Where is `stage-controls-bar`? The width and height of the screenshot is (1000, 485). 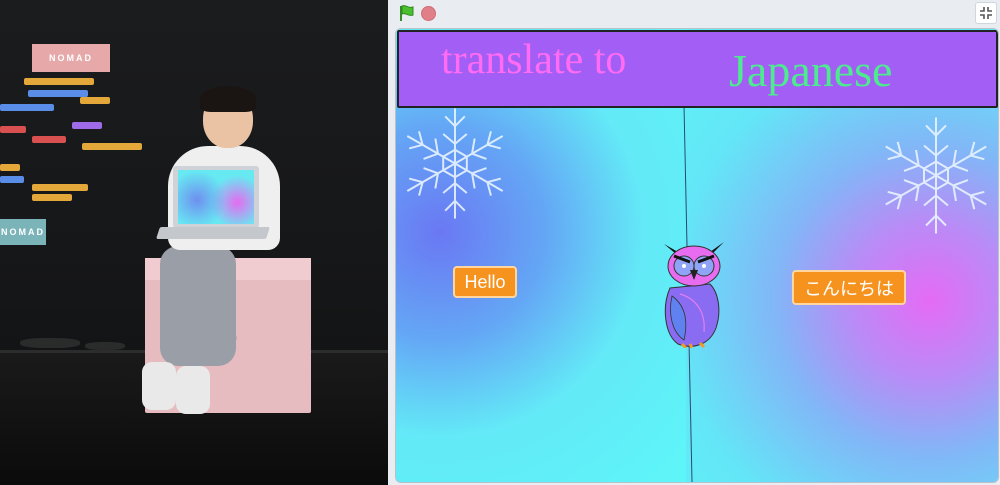 stage-controls-bar is located at coordinates (694, 13).